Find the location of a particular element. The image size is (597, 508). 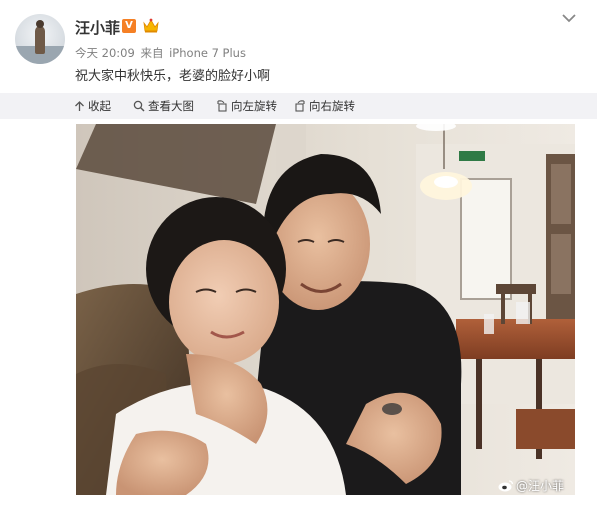

collapse-button: 收起 is located at coordinates (92, 106).